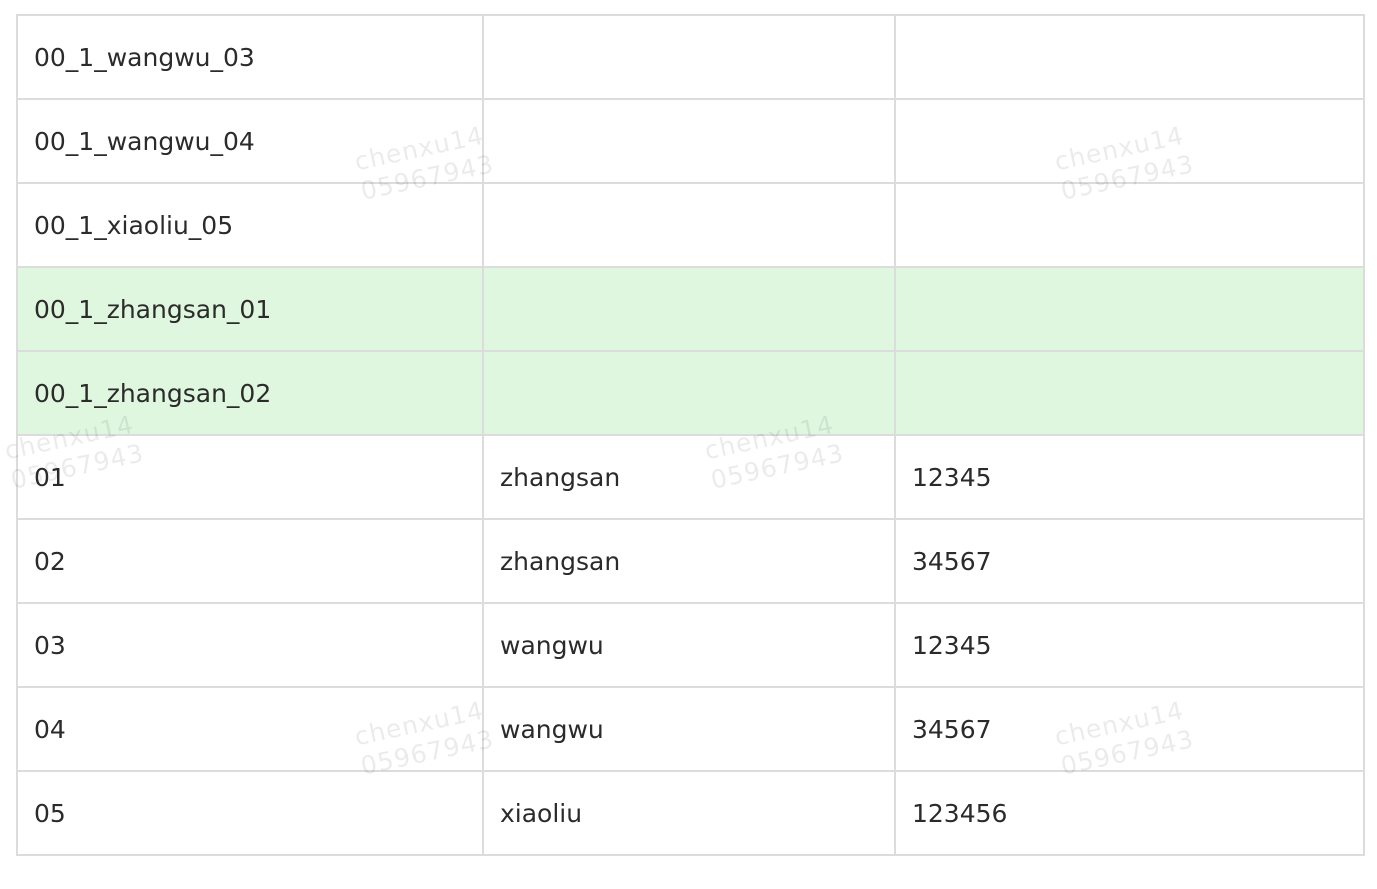 The height and width of the screenshot is (889, 1377). I want to click on table-cell: 123456, so click(1129, 813).